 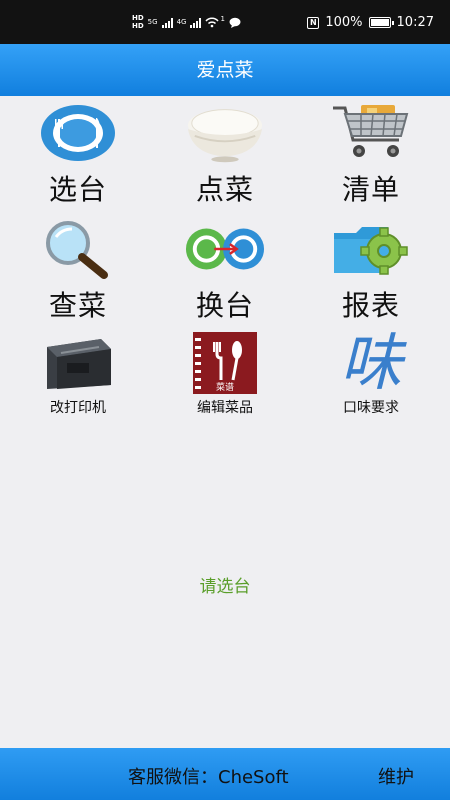 What do you see at coordinates (225, 249) in the screenshot?
I see `swap-plates-icon` at bounding box center [225, 249].